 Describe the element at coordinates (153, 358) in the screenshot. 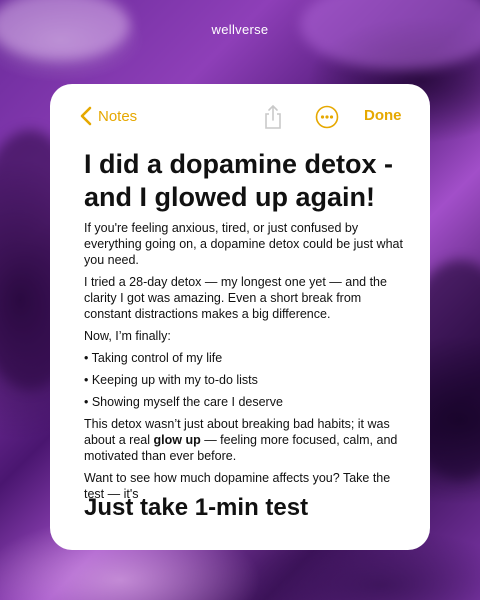

I see `list-item: • Taking control of my life` at that location.